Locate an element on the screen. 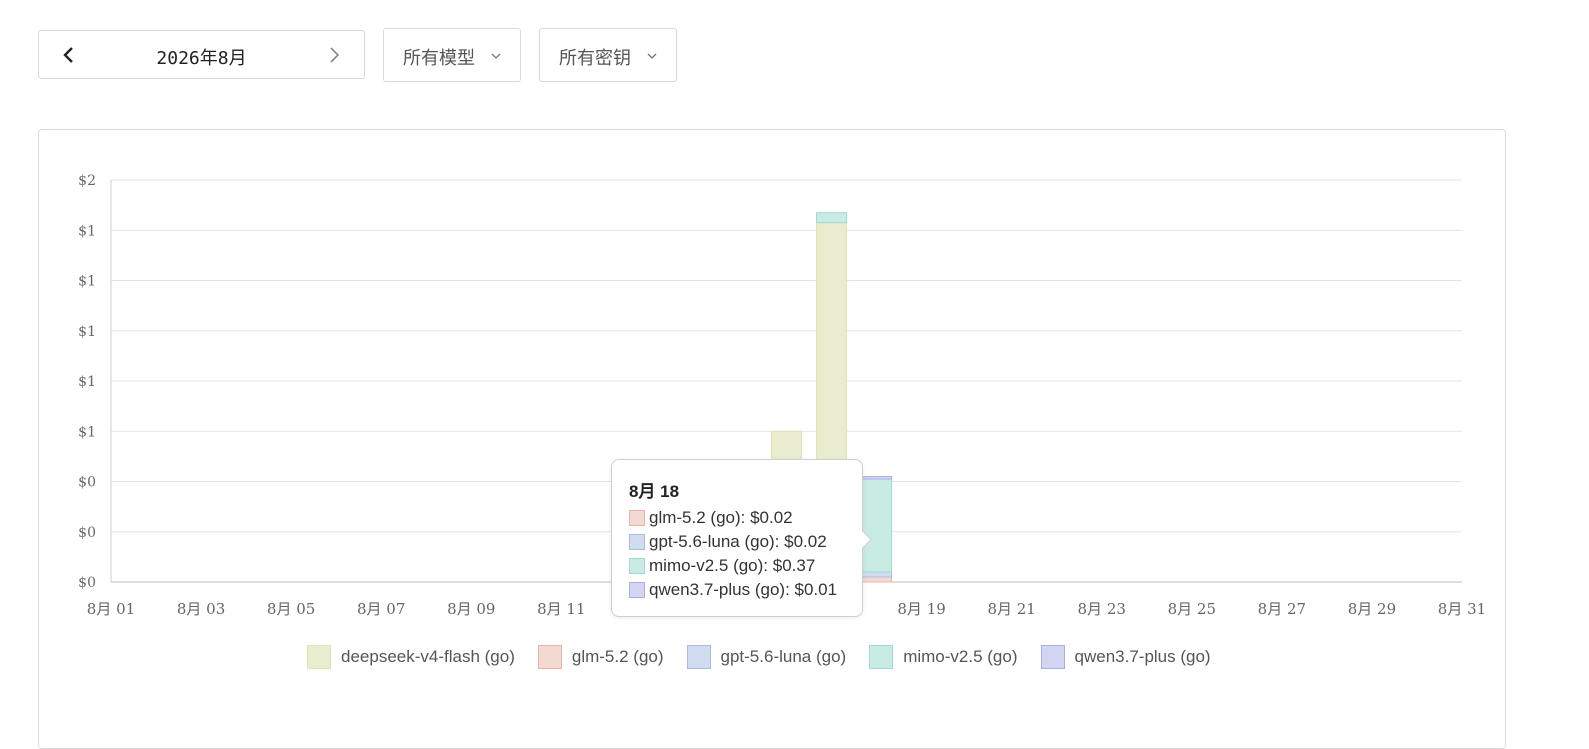 Image resolution: width=1589 pixels, height=749 pixels. legend-item: glm-5.2 (go) is located at coordinates (600, 657).